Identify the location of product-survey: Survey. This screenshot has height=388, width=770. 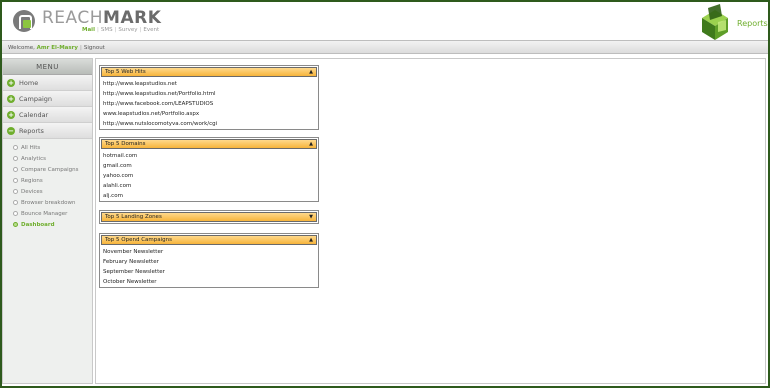
(128, 30).